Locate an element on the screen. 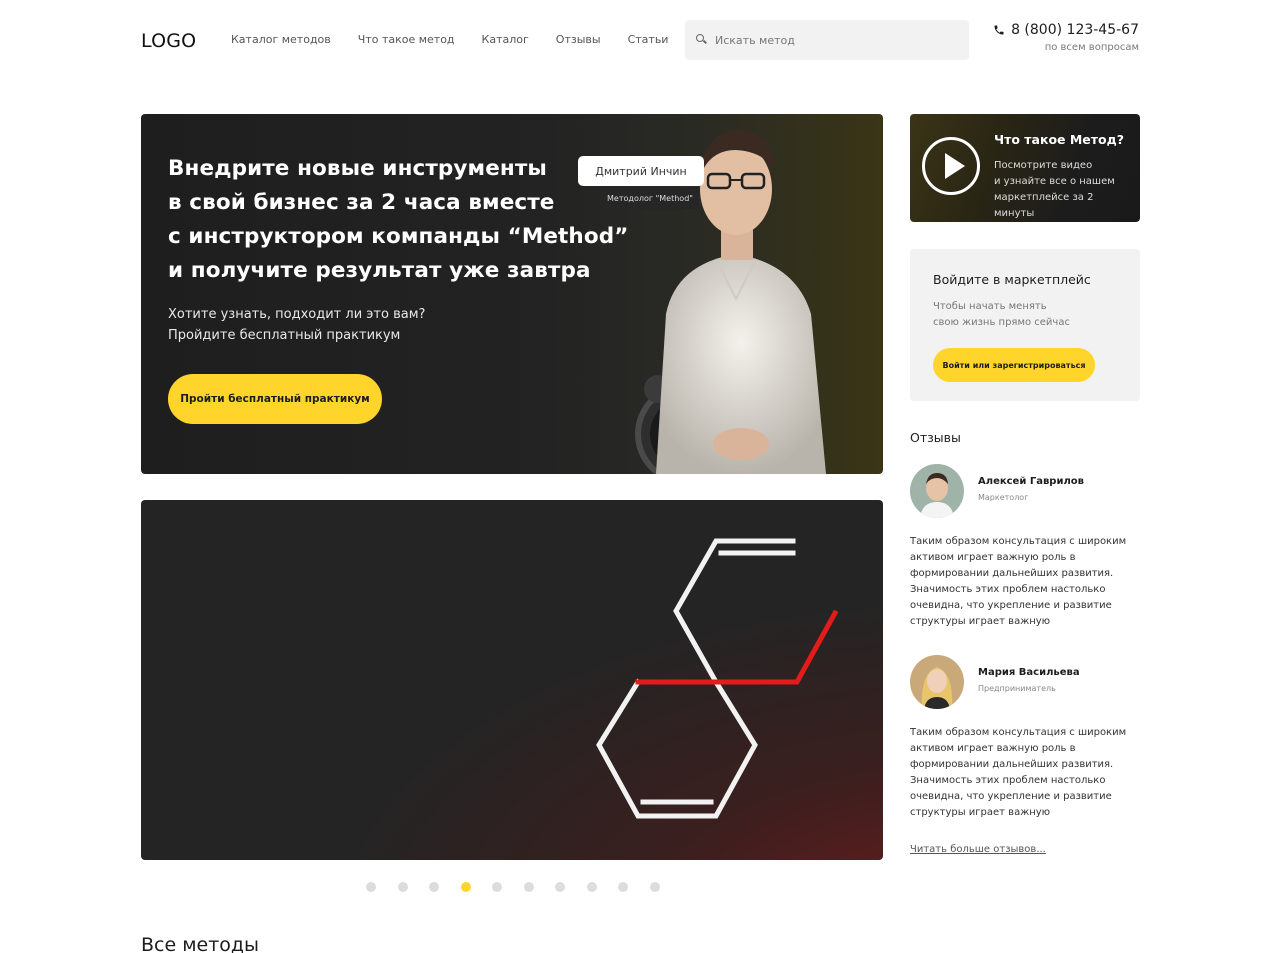 This screenshot has width=1280, height=953. video-card-title: Что такое Метод? is located at coordinates (1059, 139).